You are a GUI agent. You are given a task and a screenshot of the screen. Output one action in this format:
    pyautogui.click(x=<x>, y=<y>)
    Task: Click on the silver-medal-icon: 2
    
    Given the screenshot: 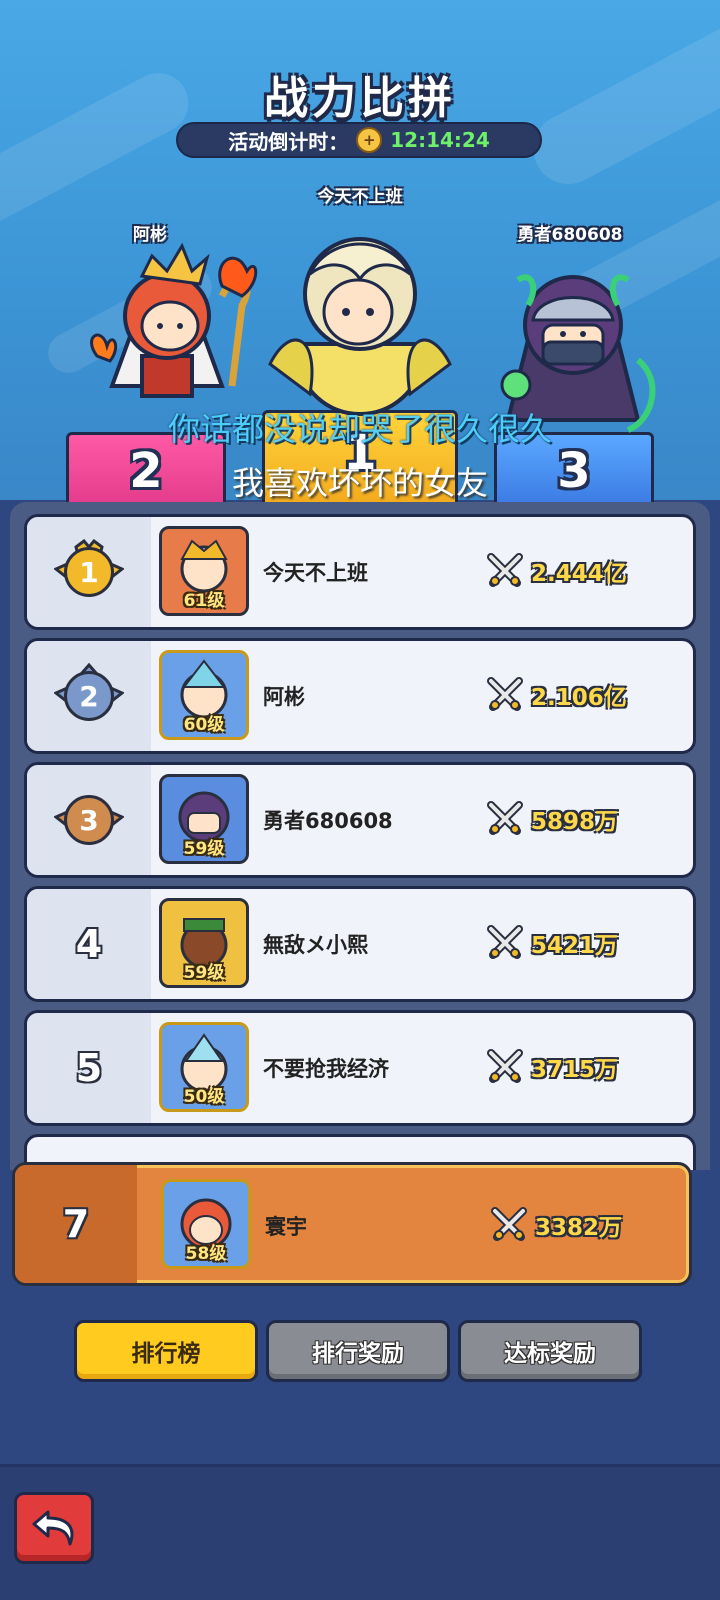 What is the action you would take?
    pyautogui.click(x=89, y=696)
    